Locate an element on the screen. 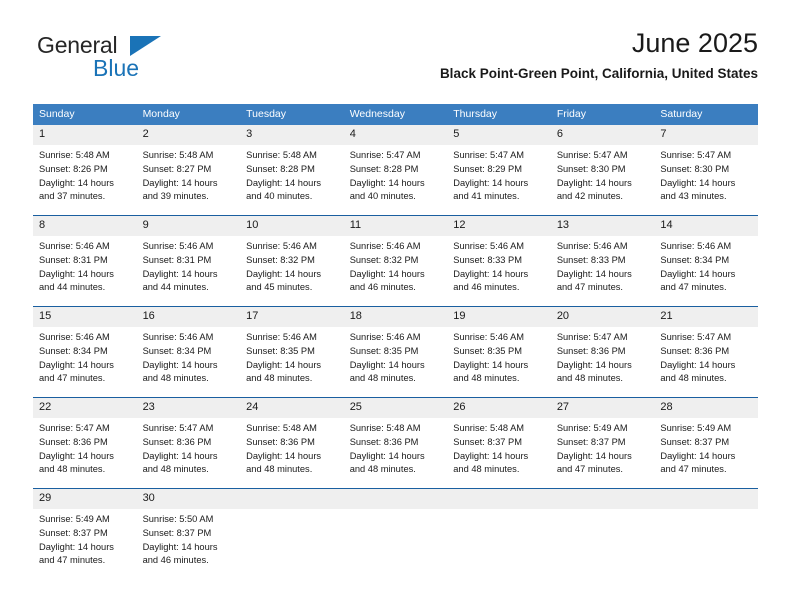 The image size is (792, 612). day-number: 4 is located at coordinates (395, 135).